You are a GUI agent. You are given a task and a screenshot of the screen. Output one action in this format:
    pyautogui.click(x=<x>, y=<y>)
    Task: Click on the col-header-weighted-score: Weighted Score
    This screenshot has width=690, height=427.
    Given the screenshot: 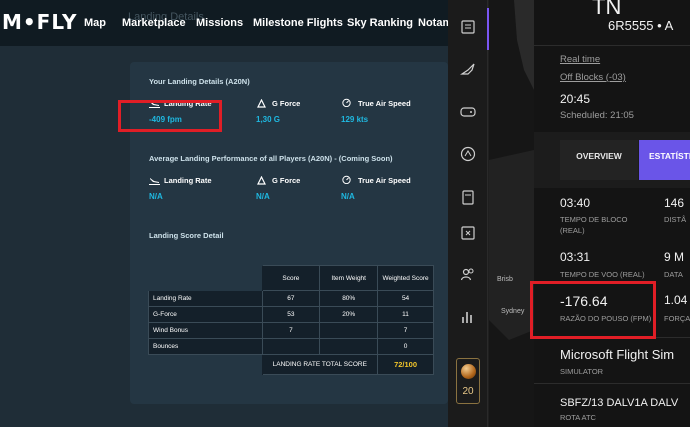 What is the action you would take?
    pyautogui.click(x=405, y=278)
    